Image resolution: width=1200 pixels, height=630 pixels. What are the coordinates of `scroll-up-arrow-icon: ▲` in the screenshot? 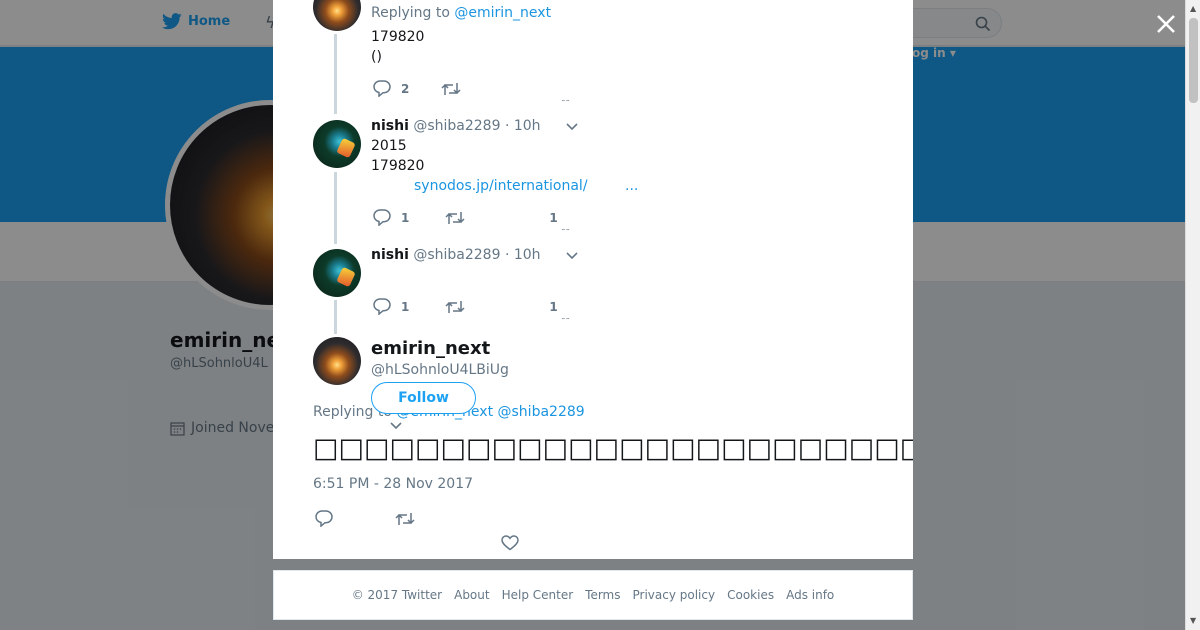 It's located at (1193, 8).